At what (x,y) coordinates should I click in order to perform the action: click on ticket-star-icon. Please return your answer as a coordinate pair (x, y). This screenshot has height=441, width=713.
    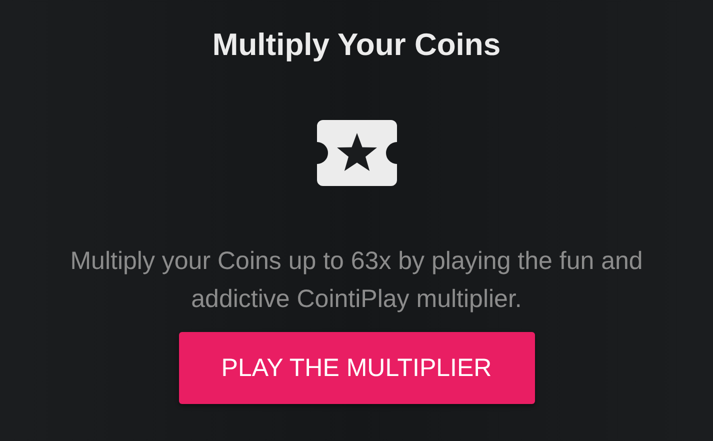
    Looking at the image, I should click on (356, 153).